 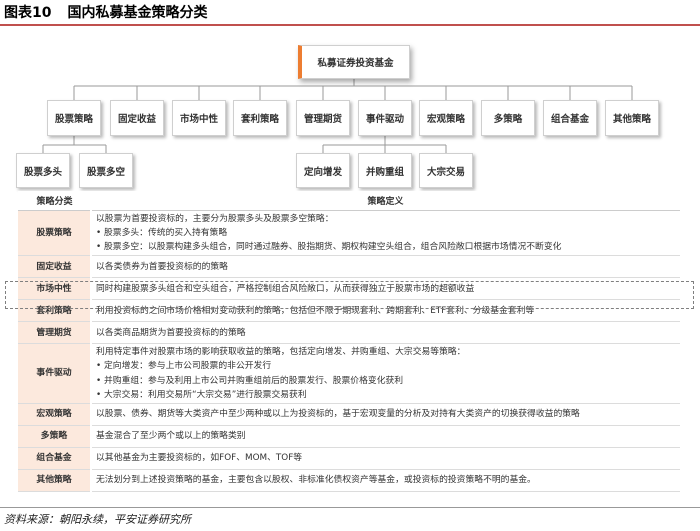 I want to click on definition-line: • 并购重组：参与及利用上市公司并购重组前后的股票发行、股票价格变化获利, so click(x=250, y=380).